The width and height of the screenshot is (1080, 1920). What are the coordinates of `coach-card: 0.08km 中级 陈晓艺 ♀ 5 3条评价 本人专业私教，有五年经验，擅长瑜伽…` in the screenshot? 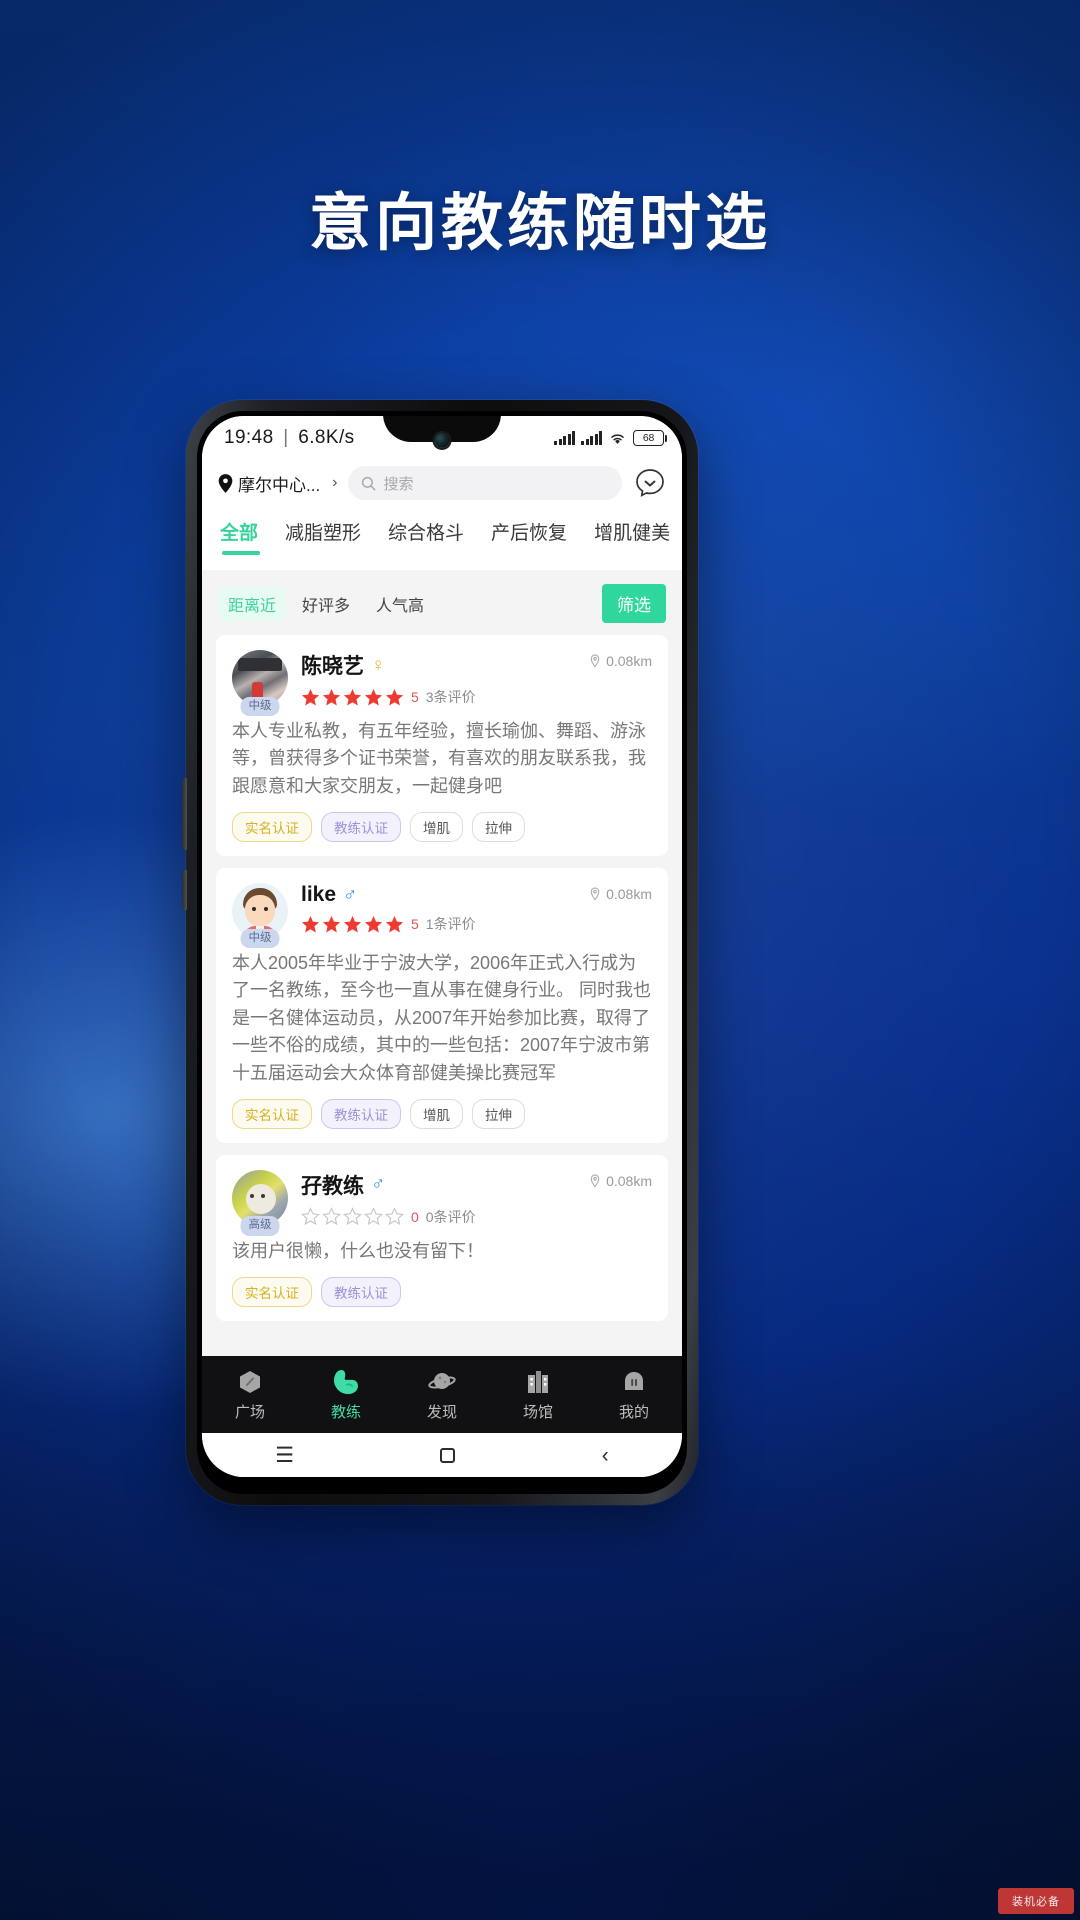 It's located at (442, 746).